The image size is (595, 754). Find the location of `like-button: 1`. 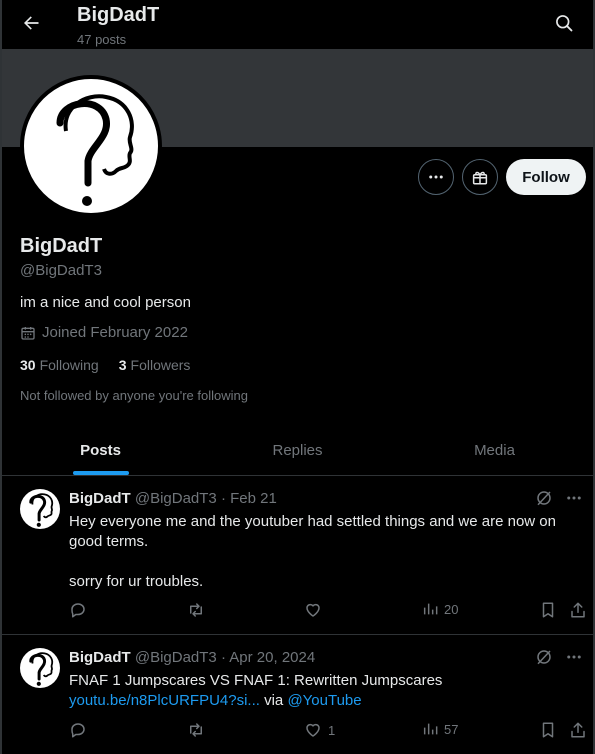

like-button: 1 is located at coordinates (319, 730).